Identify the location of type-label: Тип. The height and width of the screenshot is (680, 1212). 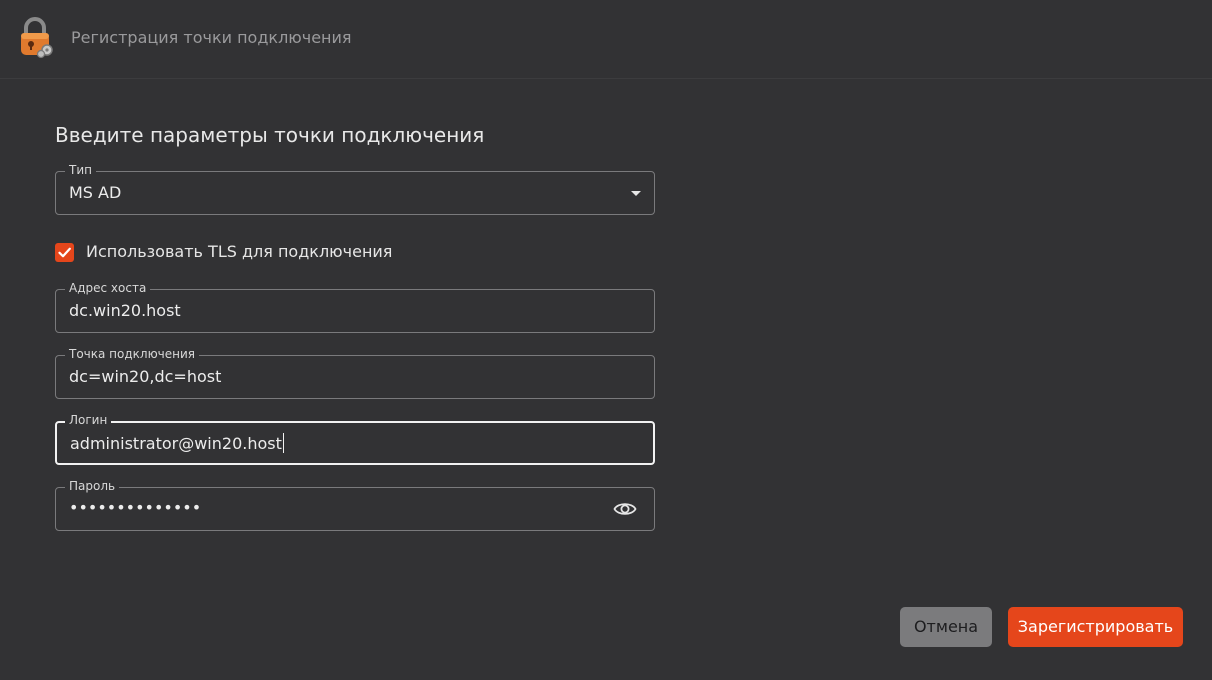
(80, 170).